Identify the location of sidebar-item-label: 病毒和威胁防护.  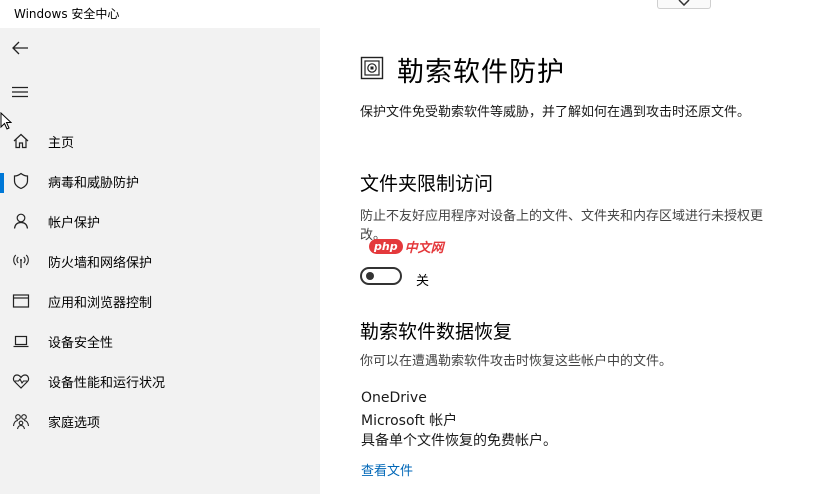
(94, 183).